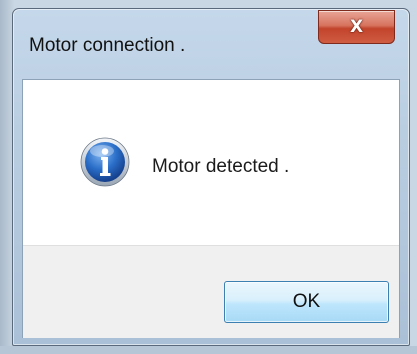 The width and height of the screenshot is (417, 354). I want to click on dialog-message: Motor detected ., so click(221, 166).